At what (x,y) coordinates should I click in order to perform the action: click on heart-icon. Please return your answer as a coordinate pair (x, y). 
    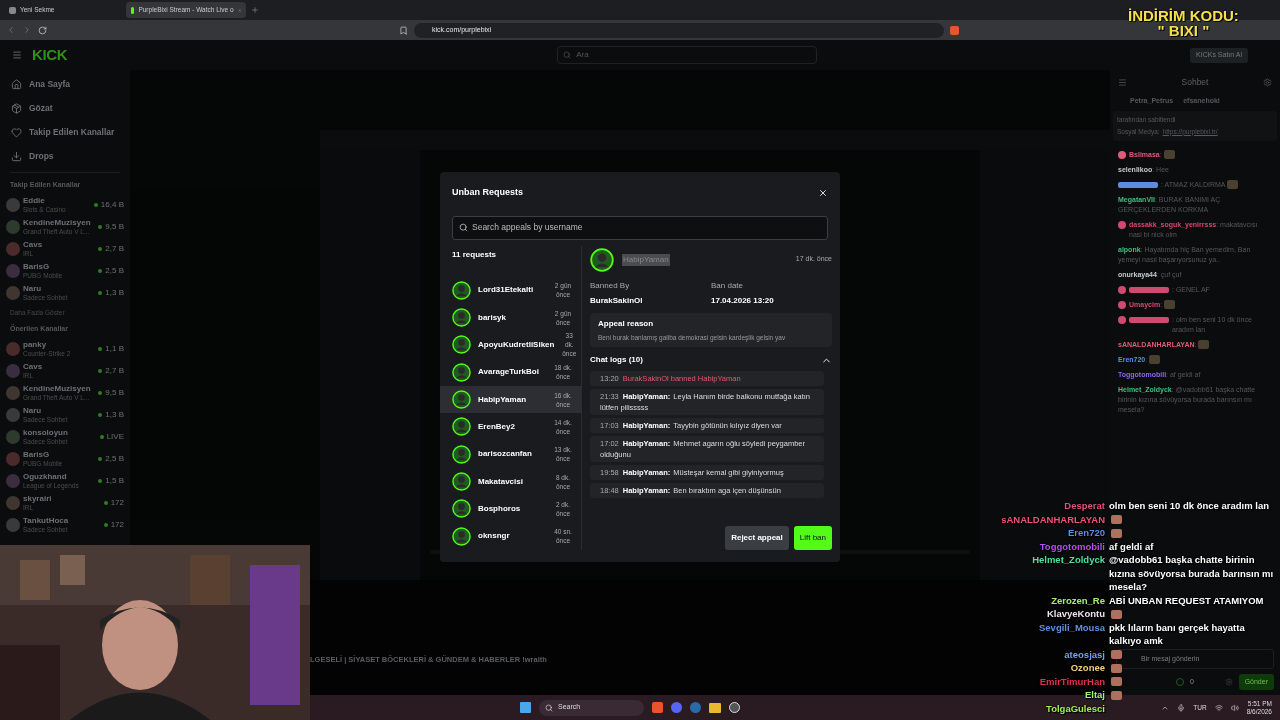
    Looking at the image, I should click on (16, 132).